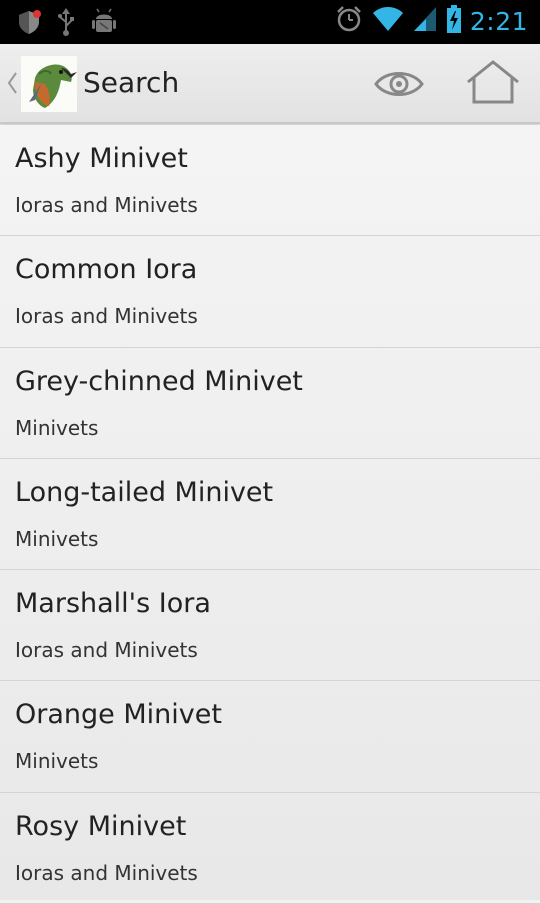 The height and width of the screenshot is (904, 540). I want to click on bird-name: Orange Minivet, so click(118, 715).